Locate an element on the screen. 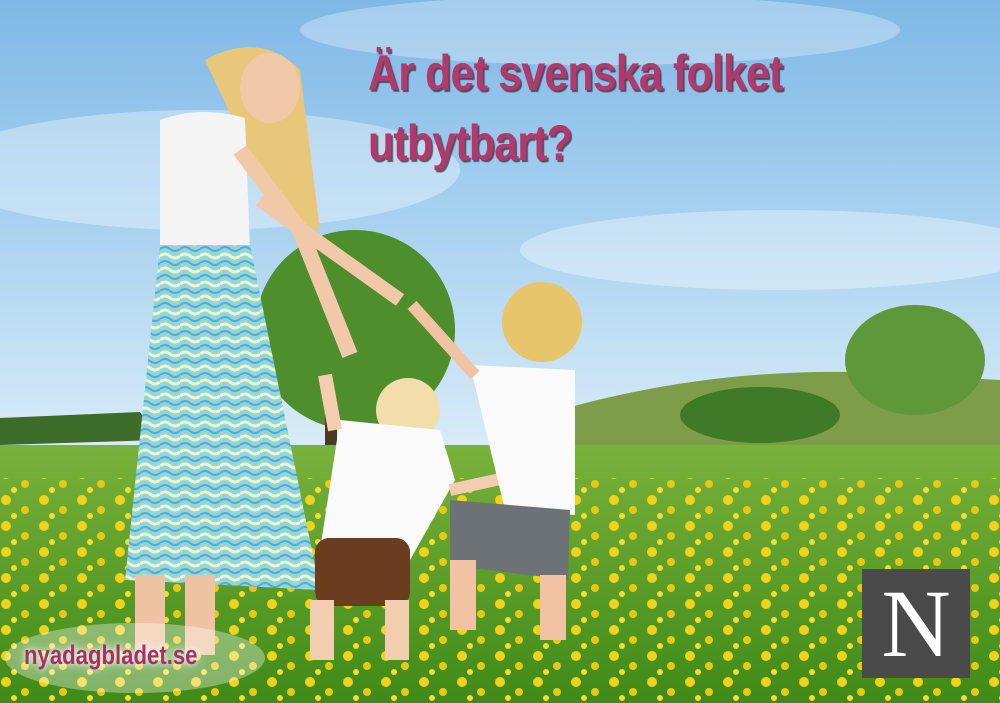 The width and height of the screenshot is (1000, 703). headline-line-2: utbytbart? is located at coordinates (470, 143).